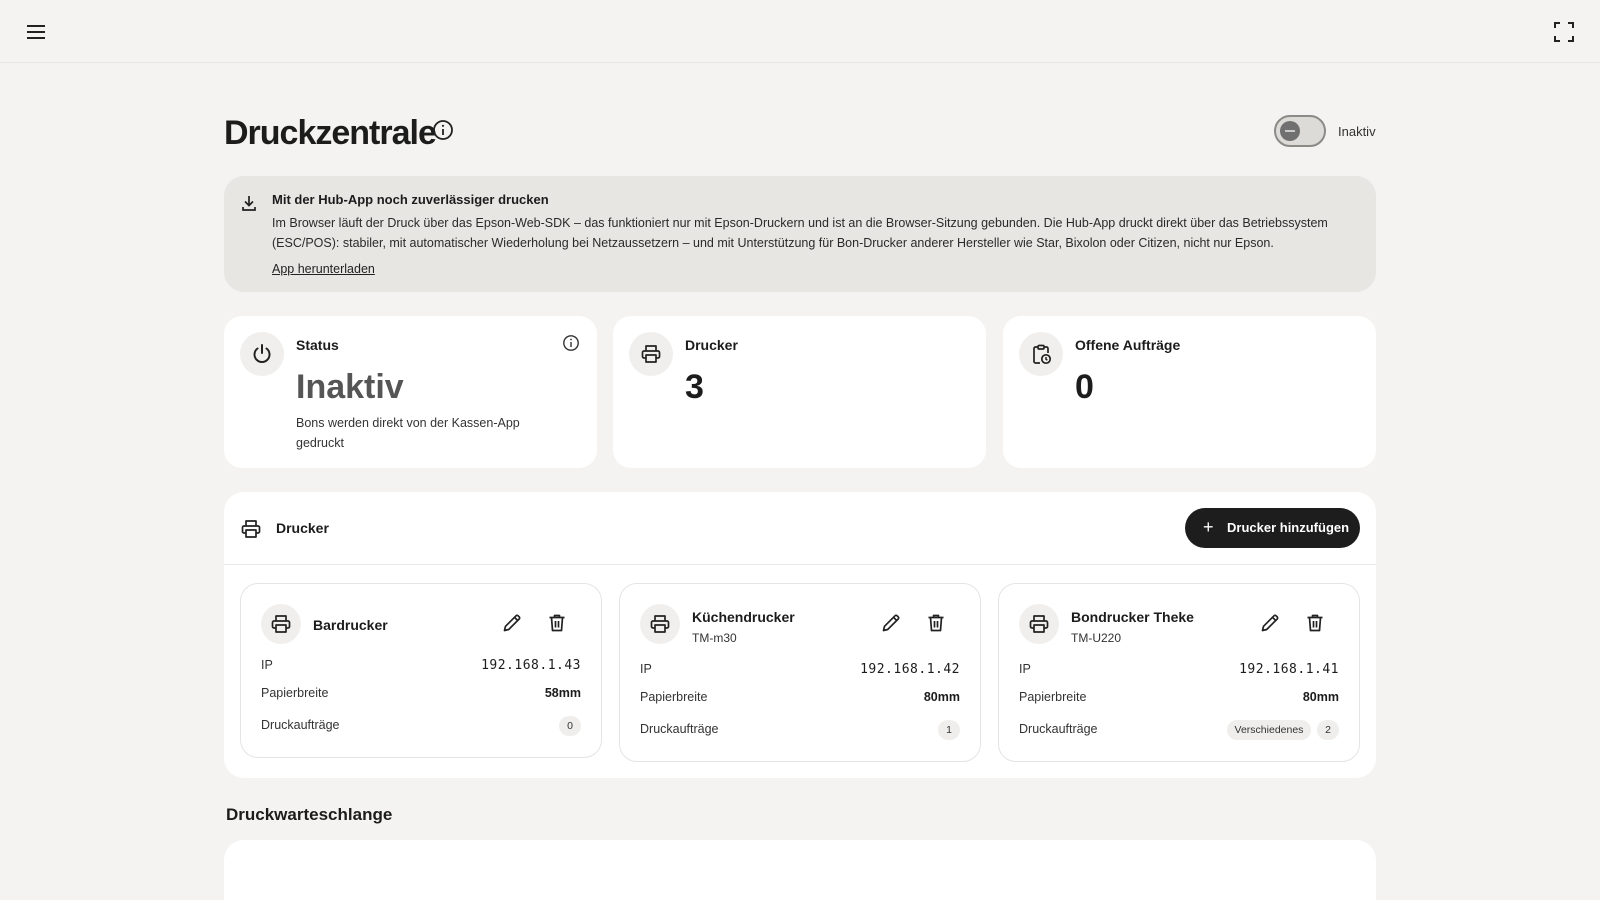 Image resolution: width=1600 pixels, height=900 pixels. What do you see at coordinates (800, 31) in the screenshot?
I see `top-bar` at bounding box center [800, 31].